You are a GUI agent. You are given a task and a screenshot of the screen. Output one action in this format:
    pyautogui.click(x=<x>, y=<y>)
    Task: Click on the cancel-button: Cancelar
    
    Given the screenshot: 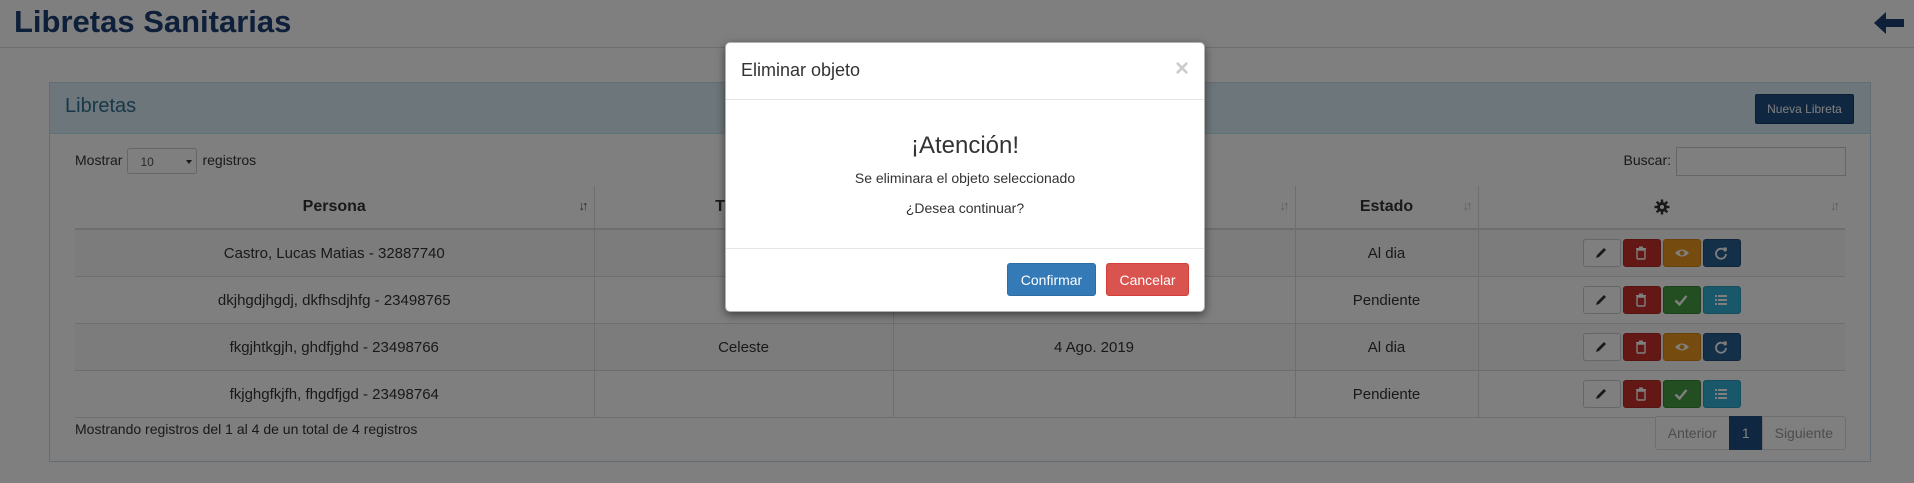 What is the action you would take?
    pyautogui.click(x=1147, y=279)
    